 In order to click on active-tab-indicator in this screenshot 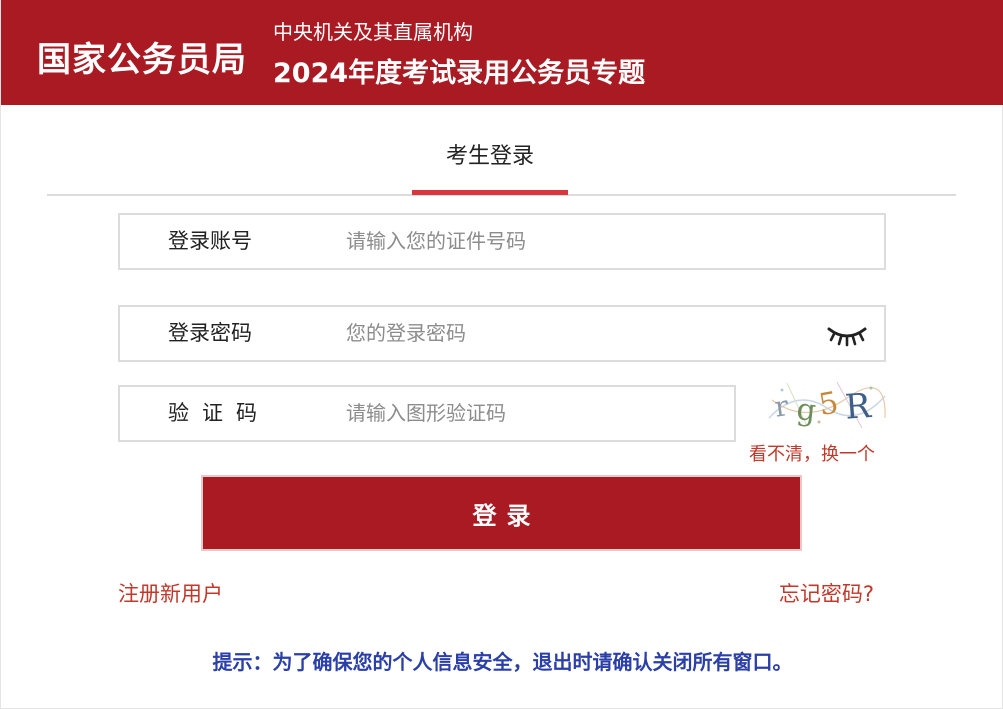, I will do `click(490, 192)`.